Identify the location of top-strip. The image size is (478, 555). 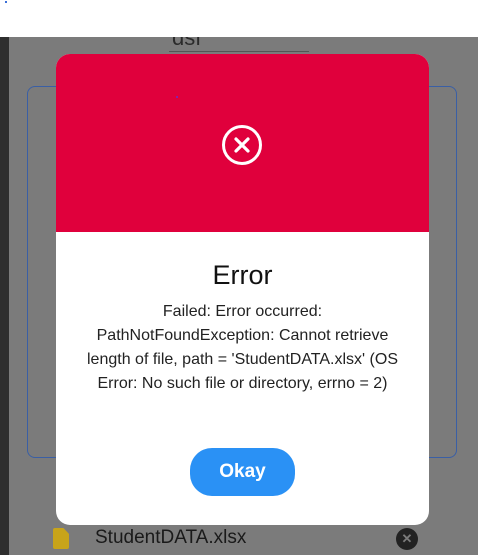
(239, 18).